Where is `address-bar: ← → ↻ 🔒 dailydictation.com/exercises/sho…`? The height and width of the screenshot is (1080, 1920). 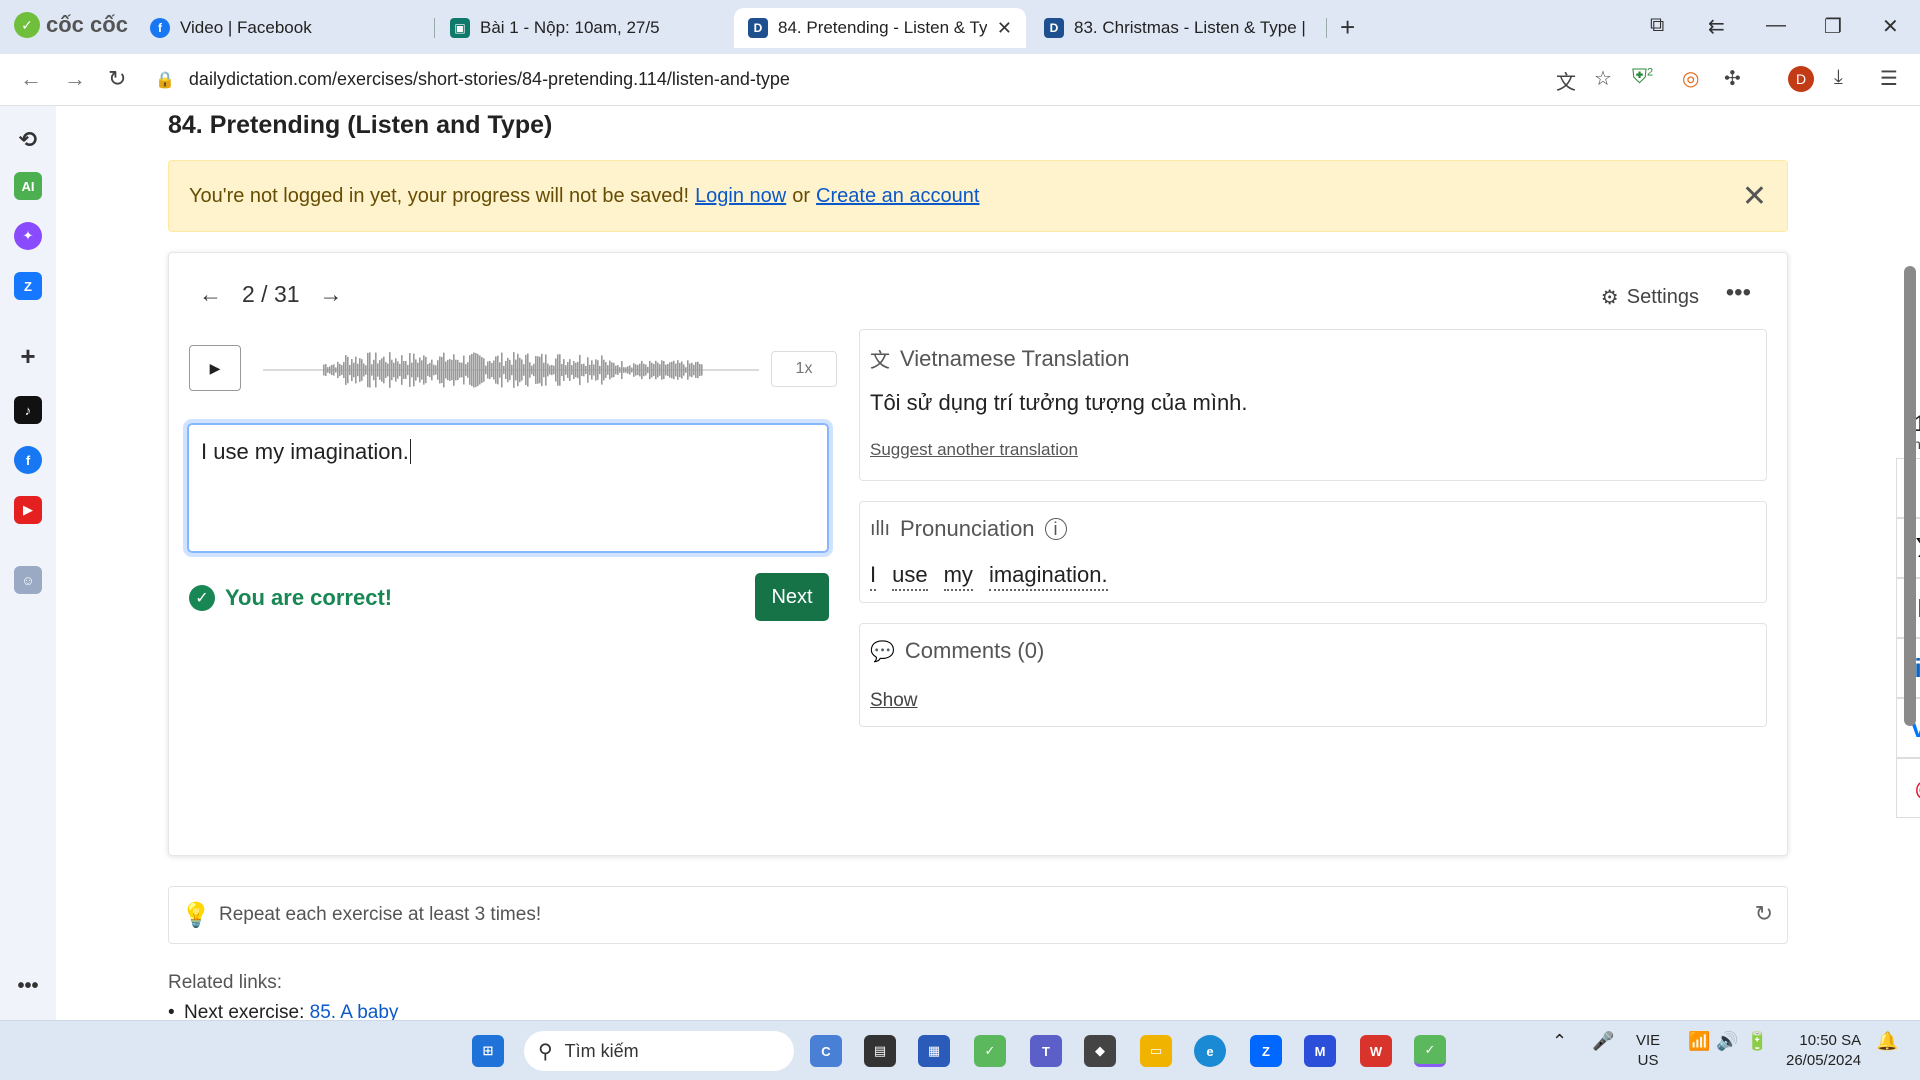
address-bar: ← → ↻ 🔒 dailydictation.com/exercises/sho… is located at coordinates (960, 80).